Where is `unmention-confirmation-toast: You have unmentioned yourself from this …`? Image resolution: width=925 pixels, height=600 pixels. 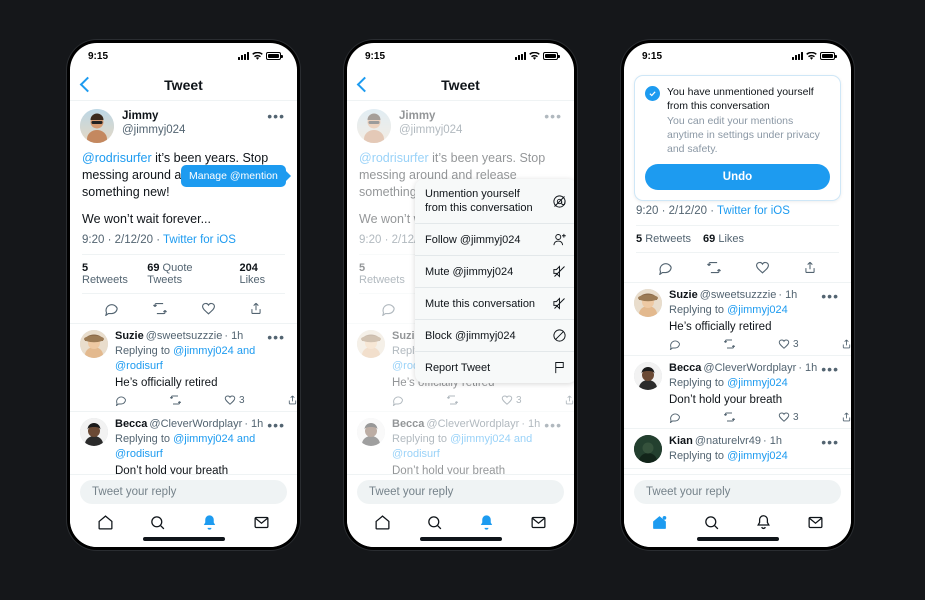 unmention-confirmation-toast: You have unmentioned yourself from this … is located at coordinates (737, 138).